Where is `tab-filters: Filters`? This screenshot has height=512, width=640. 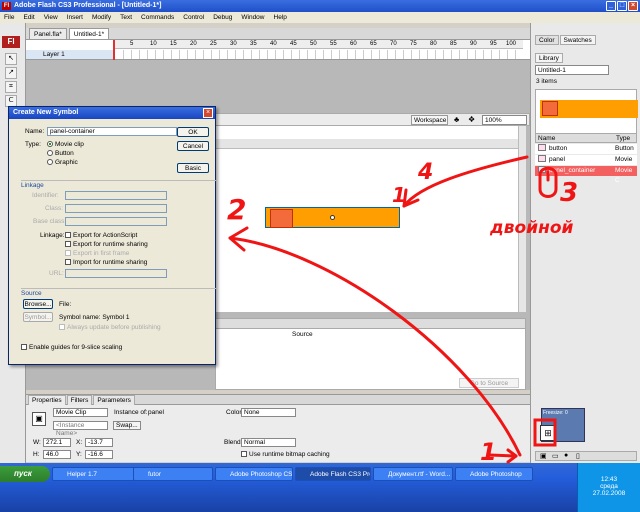
tab-filters: Filters is located at coordinates (79, 400).